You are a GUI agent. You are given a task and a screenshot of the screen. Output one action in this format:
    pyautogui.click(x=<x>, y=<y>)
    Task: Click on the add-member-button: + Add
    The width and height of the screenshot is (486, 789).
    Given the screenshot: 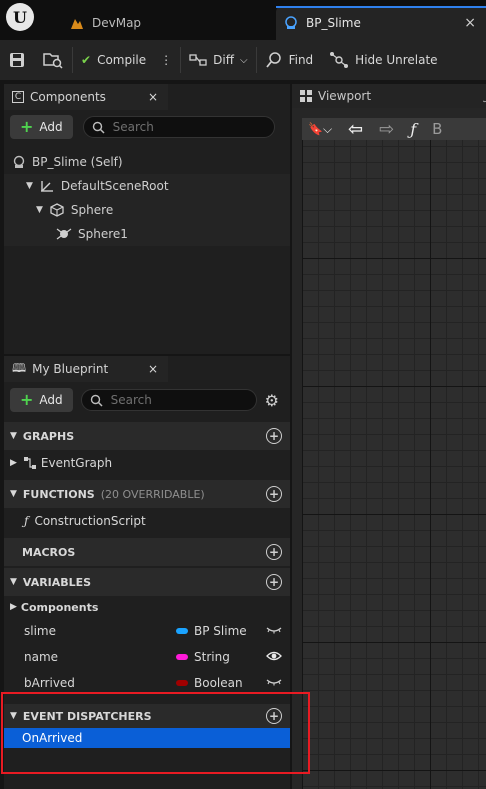 What is the action you would take?
    pyautogui.click(x=41, y=400)
    